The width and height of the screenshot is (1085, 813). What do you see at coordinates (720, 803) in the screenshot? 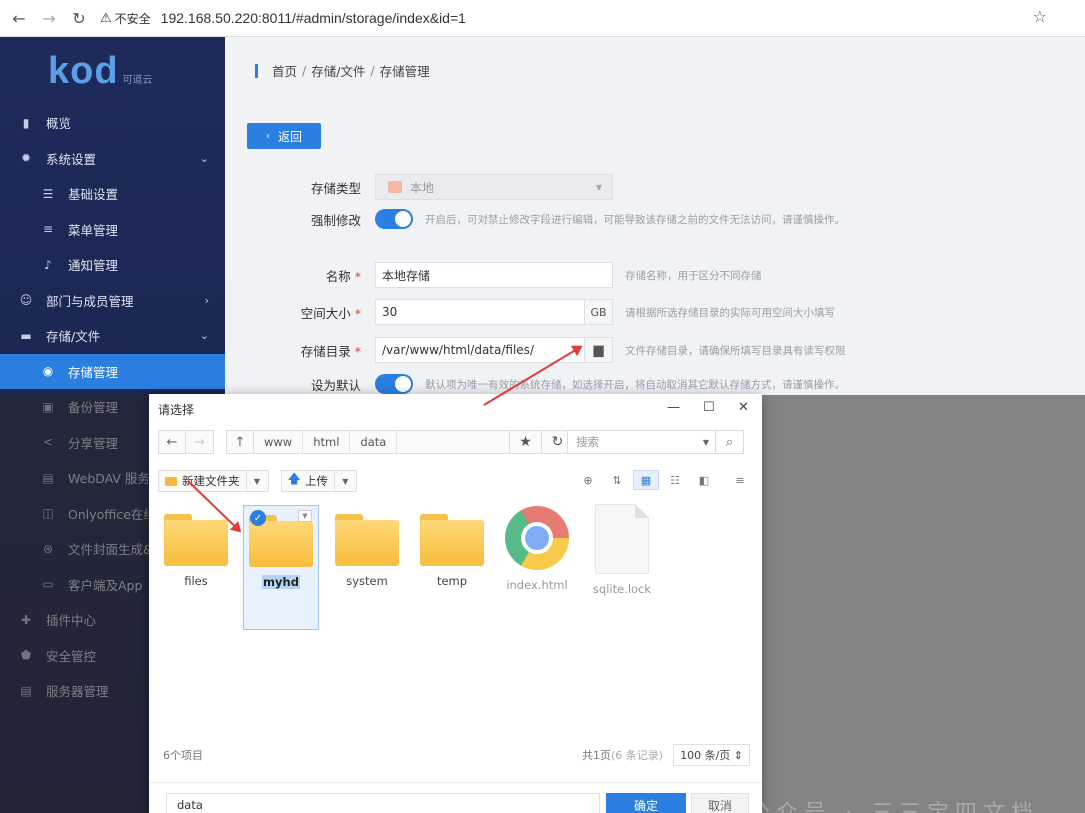
I see `cancel-button: 取消` at bounding box center [720, 803].